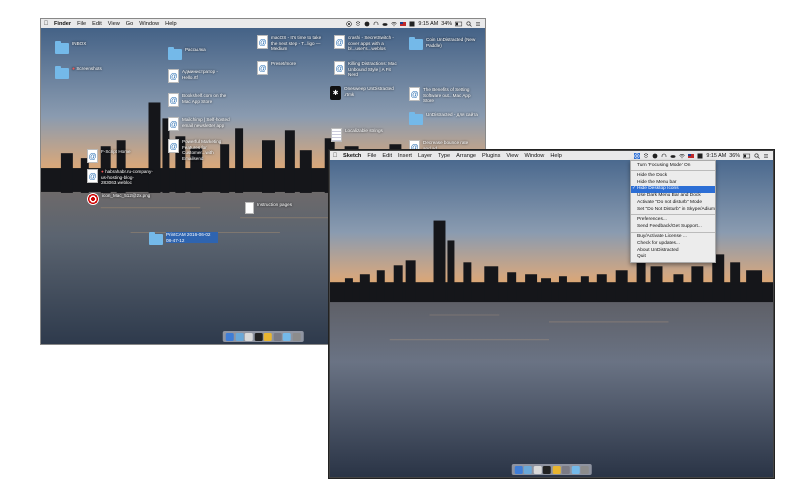 This screenshot has width=800, height=500. I want to click on desktop-icon-screenshots: ● Screenshots, so click(89, 72).